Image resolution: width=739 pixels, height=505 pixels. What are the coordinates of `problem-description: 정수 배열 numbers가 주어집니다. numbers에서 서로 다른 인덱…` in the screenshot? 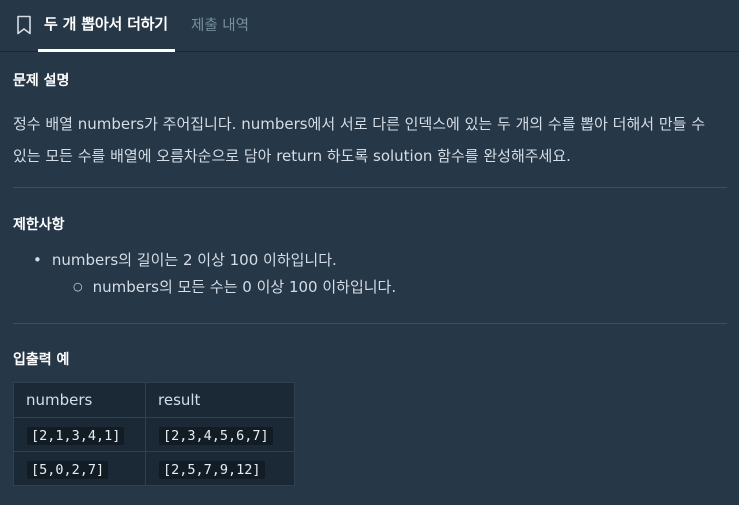 It's located at (373, 140).